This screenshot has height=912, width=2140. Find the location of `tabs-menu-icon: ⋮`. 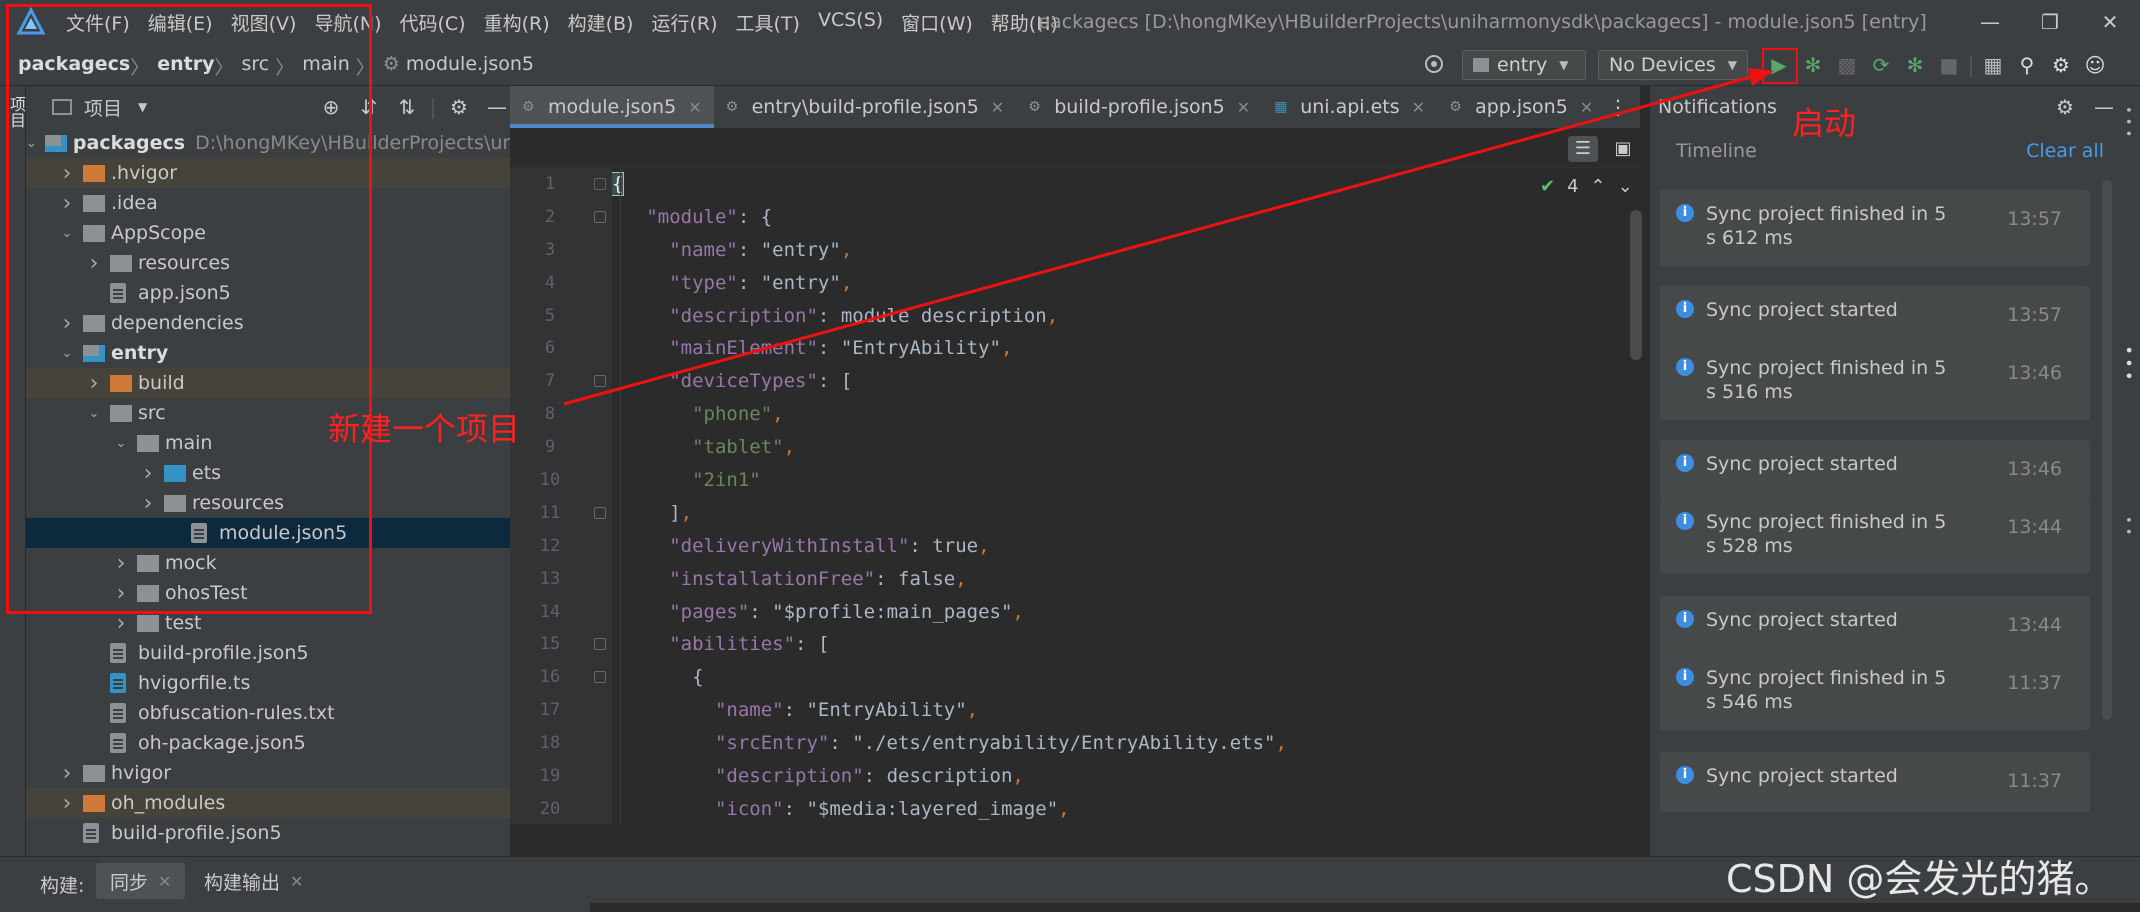

tabs-menu-icon: ⋮ is located at coordinates (1618, 107).